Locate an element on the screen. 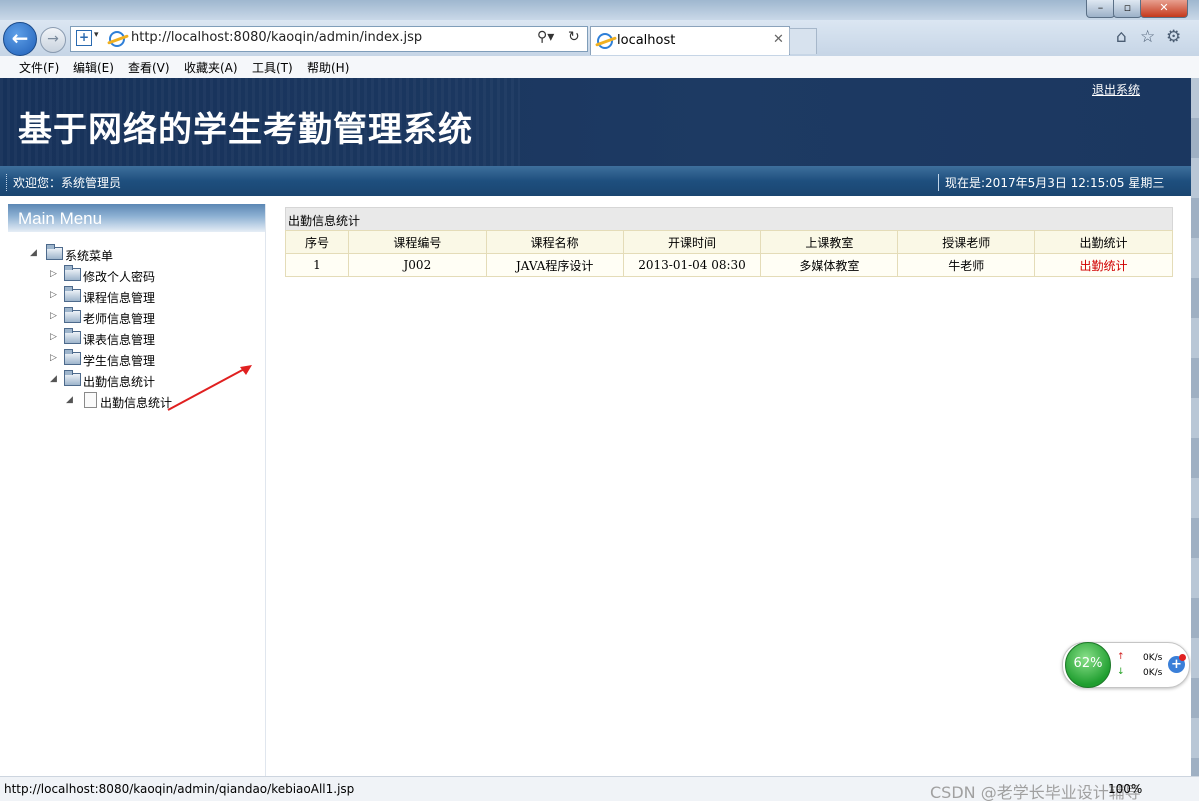 This screenshot has width=1199, height=803. close-window-button: ✕ is located at coordinates (1164, 9).